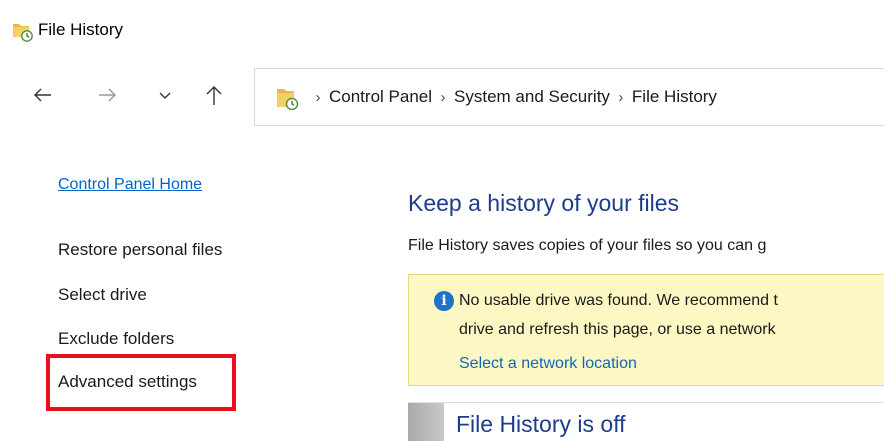 The height and width of the screenshot is (441, 884). I want to click on recent-locations-button, so click(165, 95).